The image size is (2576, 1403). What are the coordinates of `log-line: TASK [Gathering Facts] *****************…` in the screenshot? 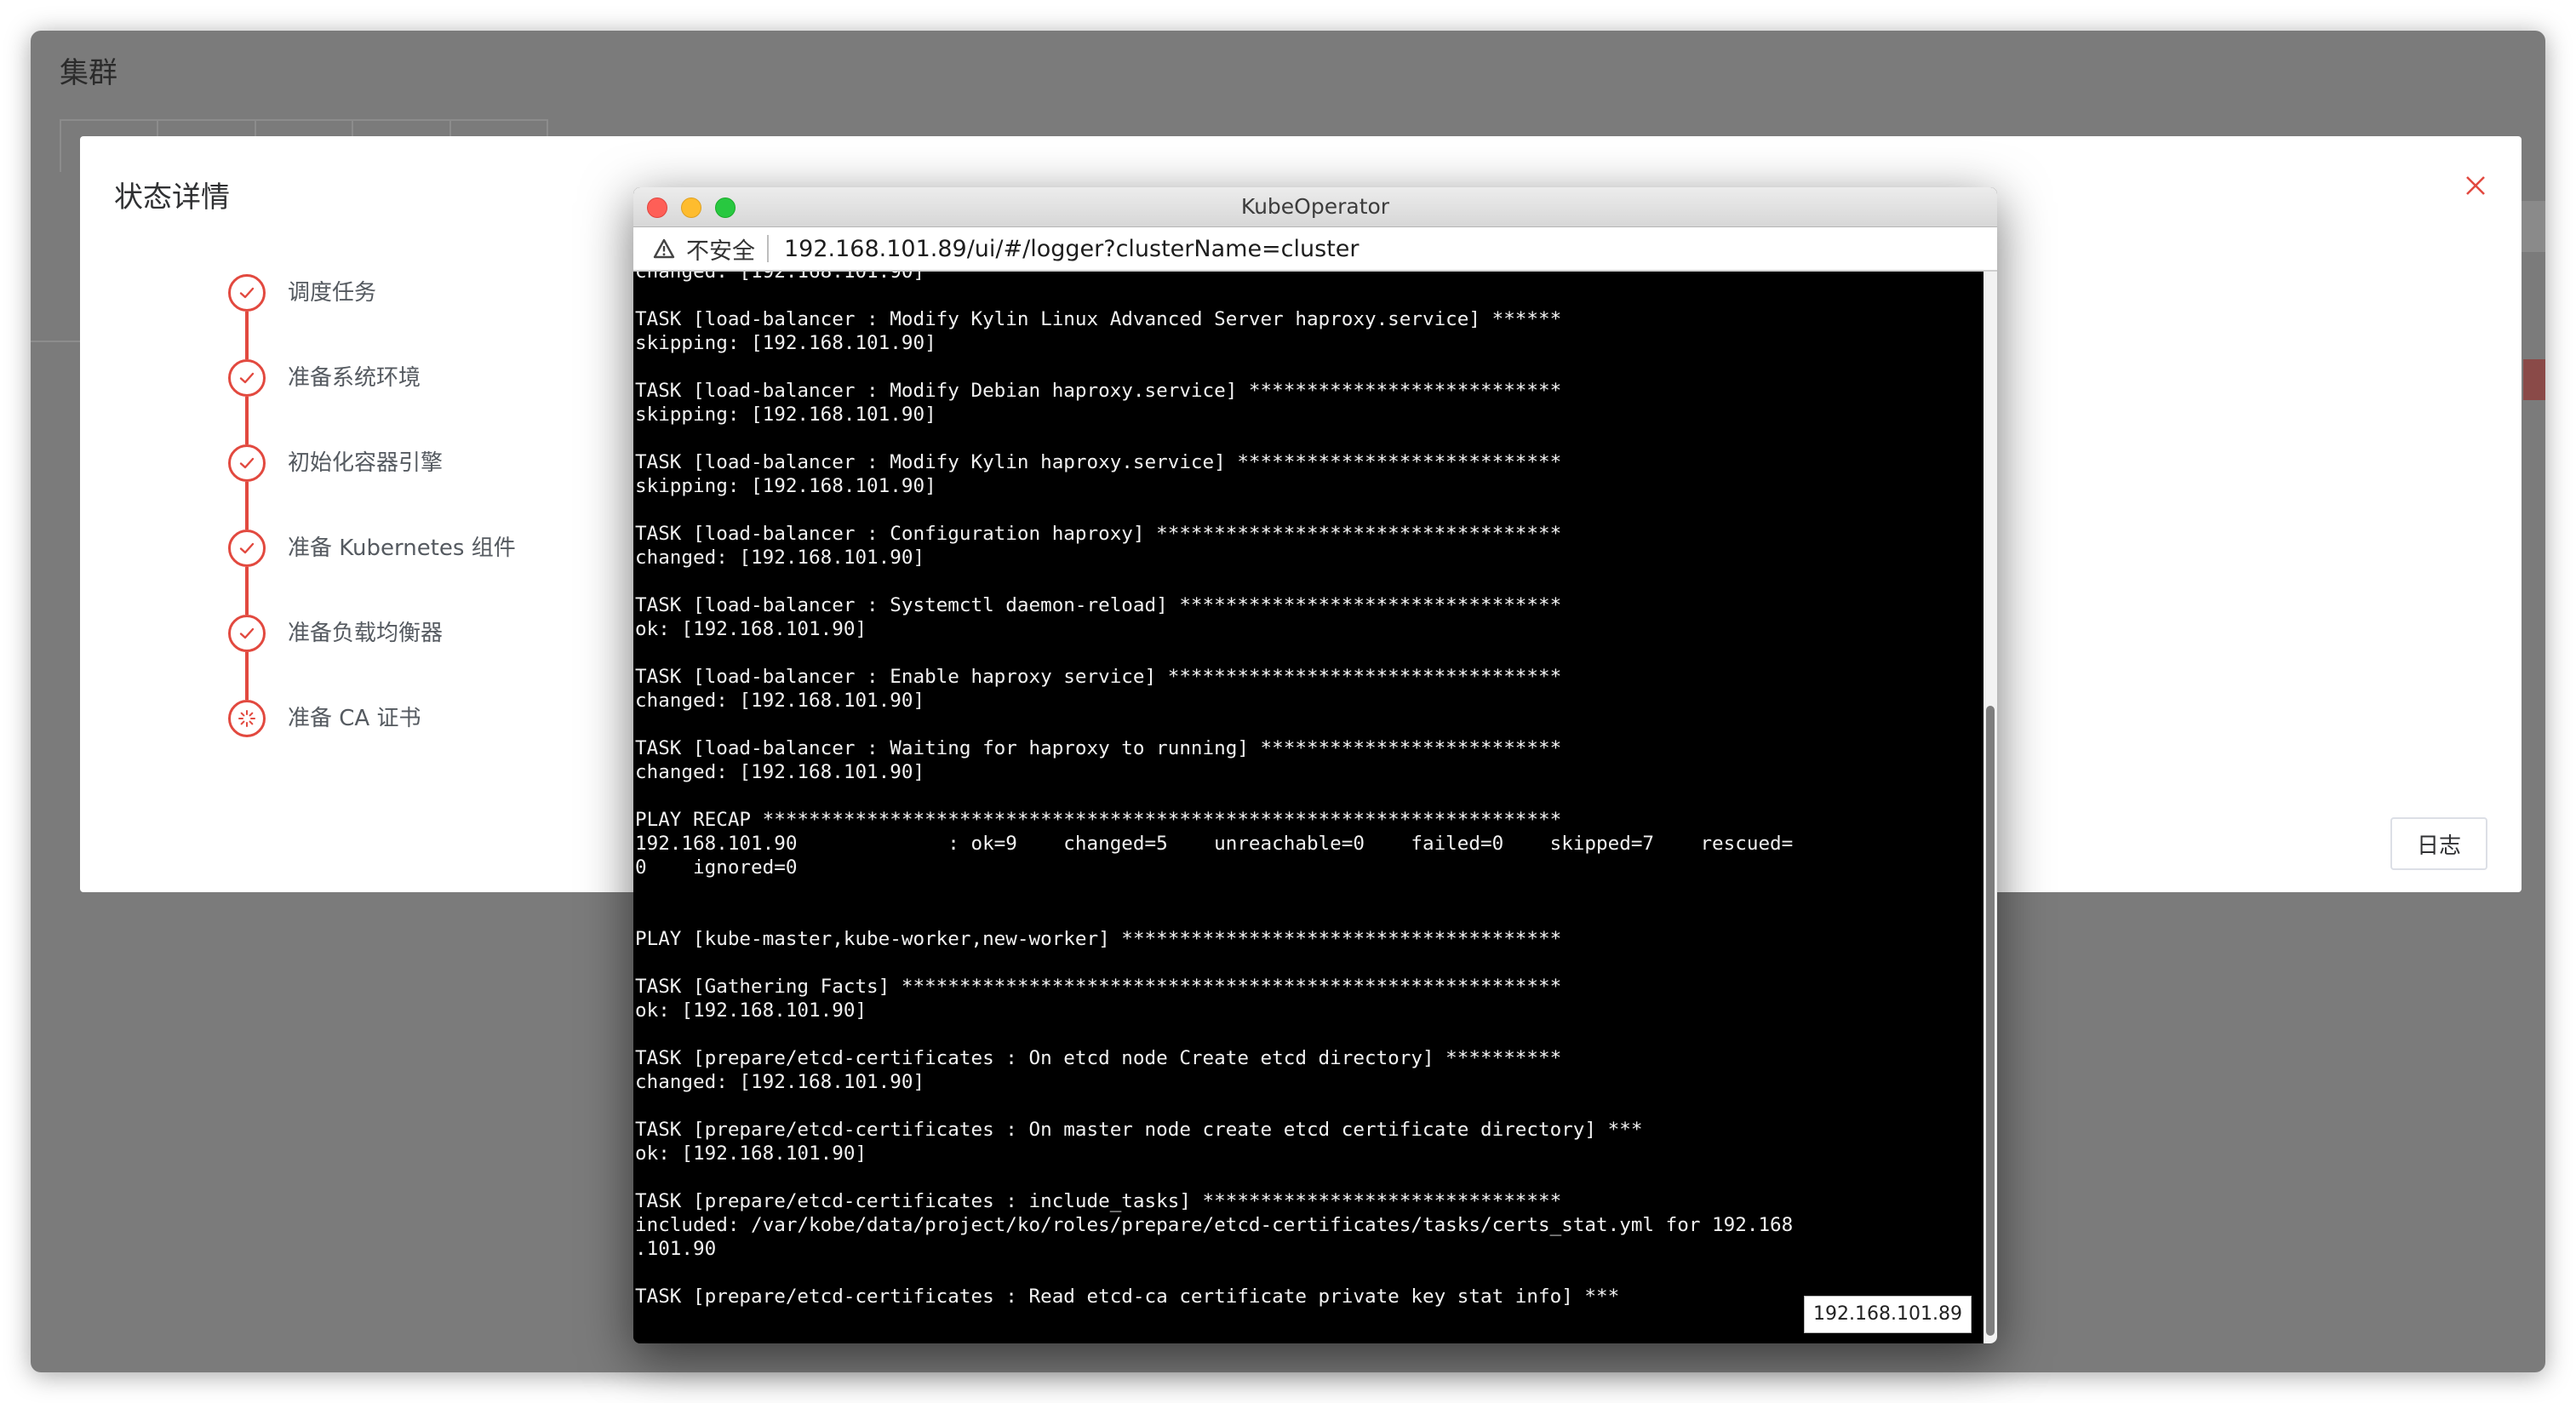 It's located at (1098, 987).